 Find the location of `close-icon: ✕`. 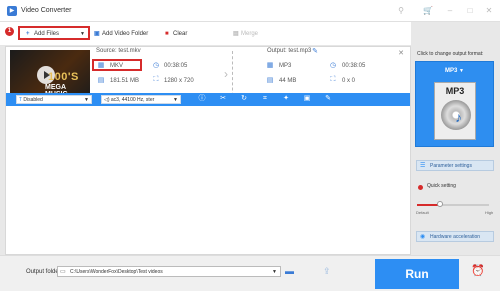

close-icon: ✕ is located at coordinates (489, 11).